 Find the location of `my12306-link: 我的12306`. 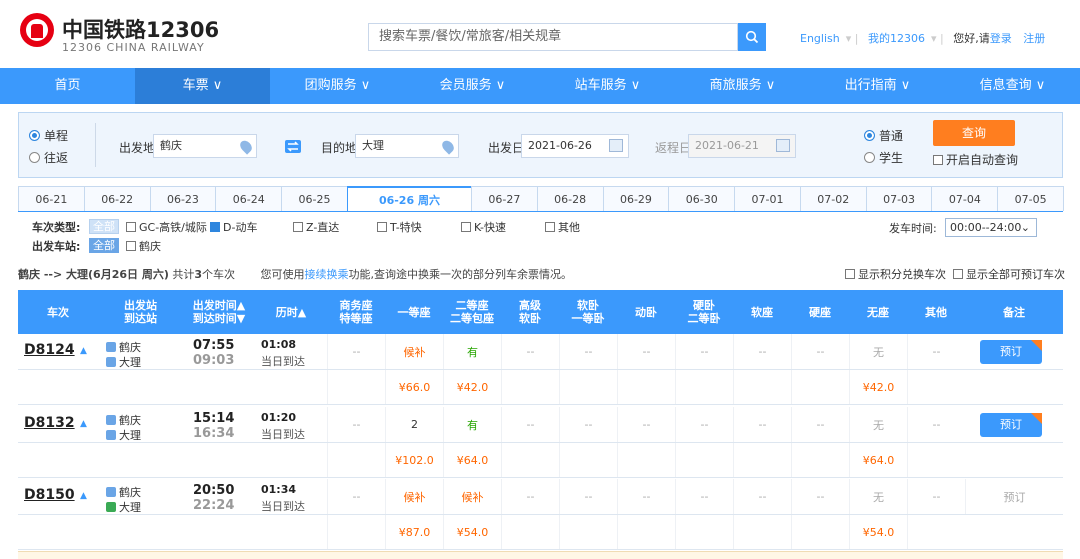

my12306-link: 我的12306 is located at coordinates (896, 38).